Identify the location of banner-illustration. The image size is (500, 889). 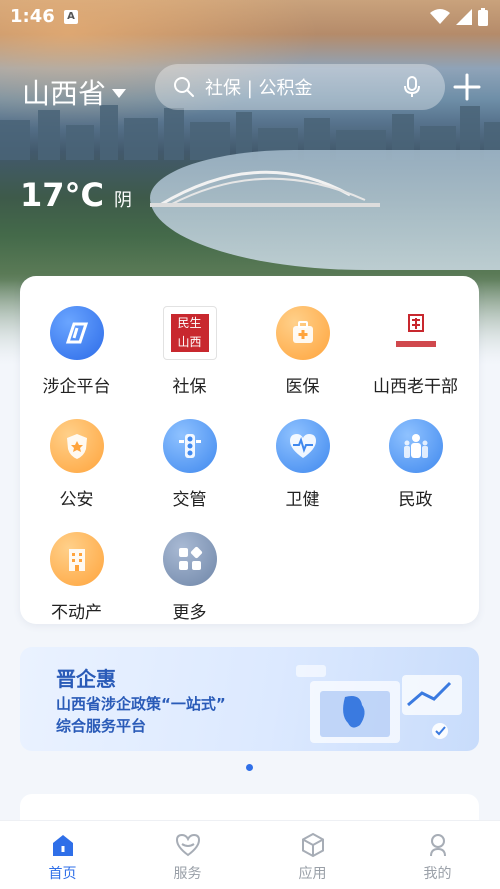
(379, 704).